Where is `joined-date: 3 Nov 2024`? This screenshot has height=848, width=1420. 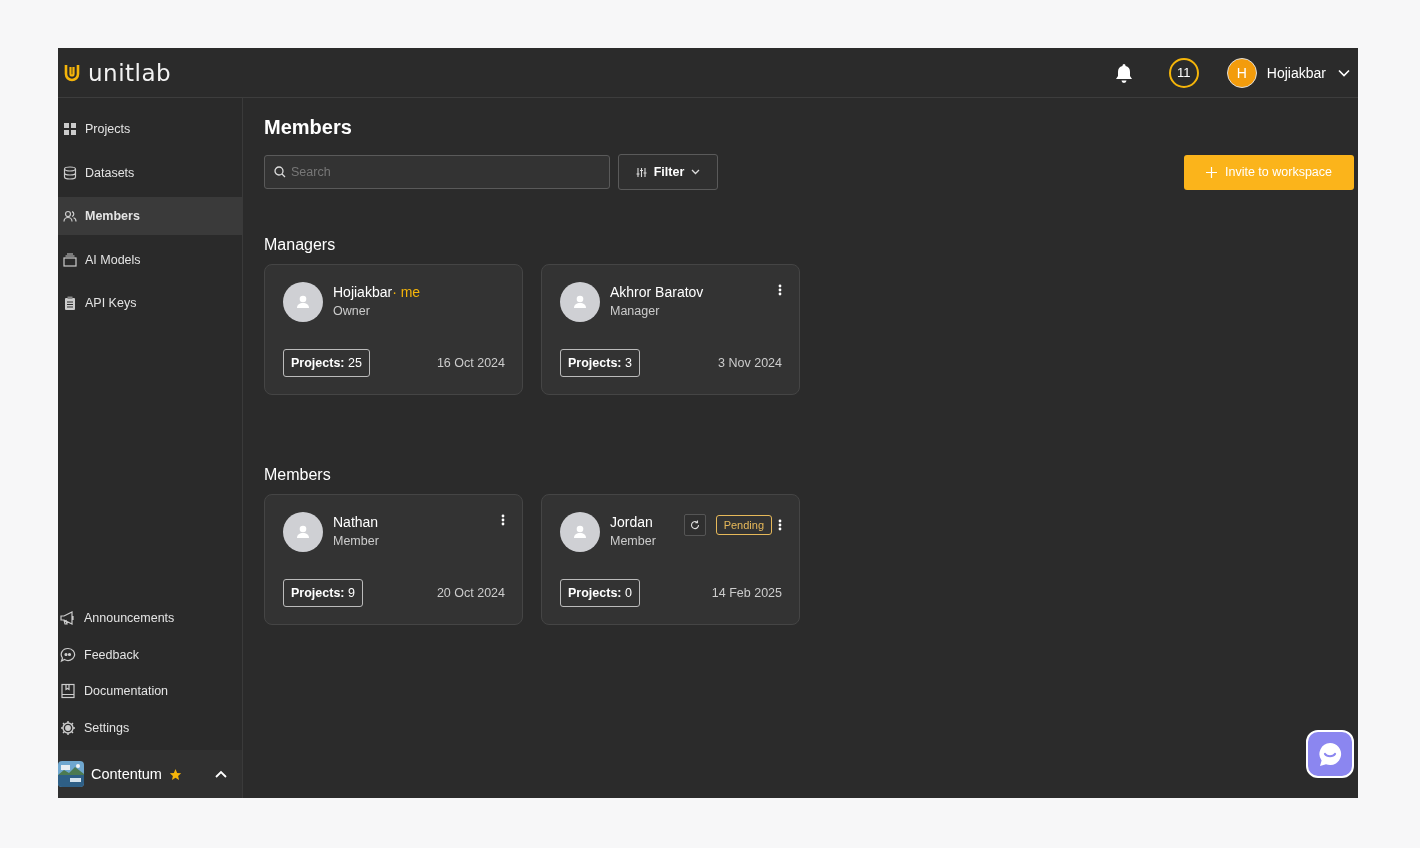
joined-date: 3 Nov 2024 is located at coordinates (750, 363).